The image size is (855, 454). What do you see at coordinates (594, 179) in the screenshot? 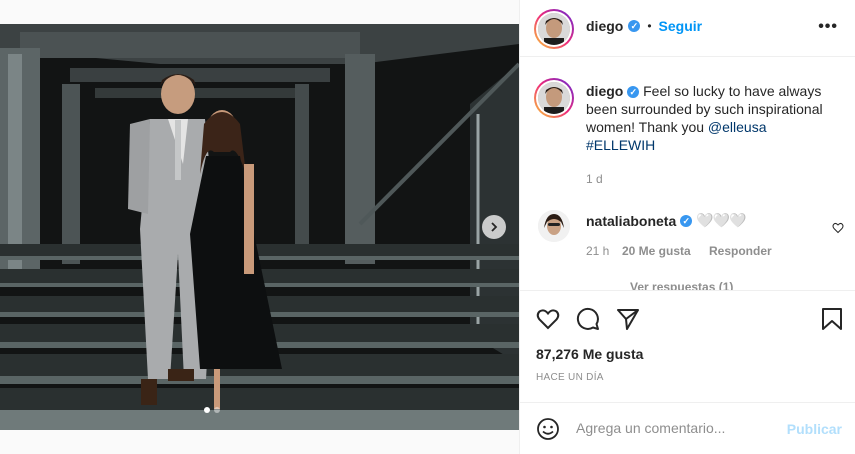
I see `caption-time: 1 d` at bounding box center [594, 179].